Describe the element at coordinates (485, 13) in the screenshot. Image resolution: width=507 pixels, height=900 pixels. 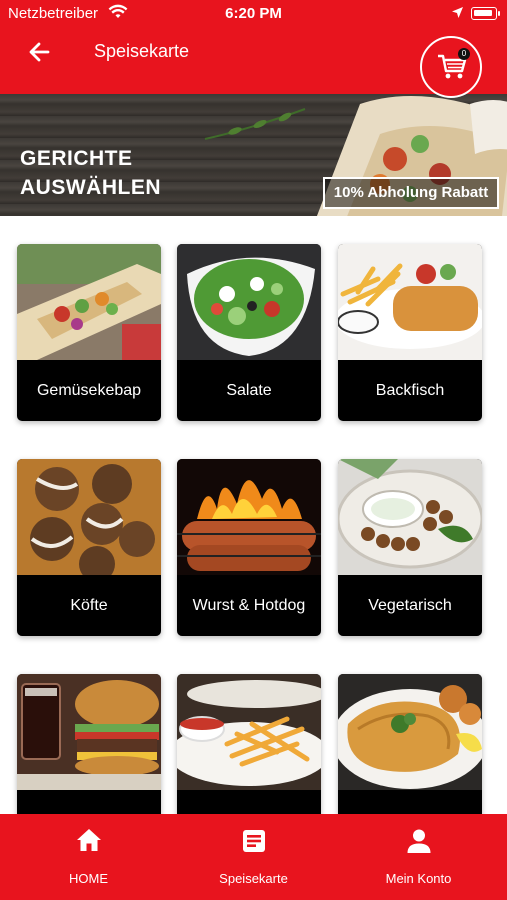
I see `battery-icon` at that location.